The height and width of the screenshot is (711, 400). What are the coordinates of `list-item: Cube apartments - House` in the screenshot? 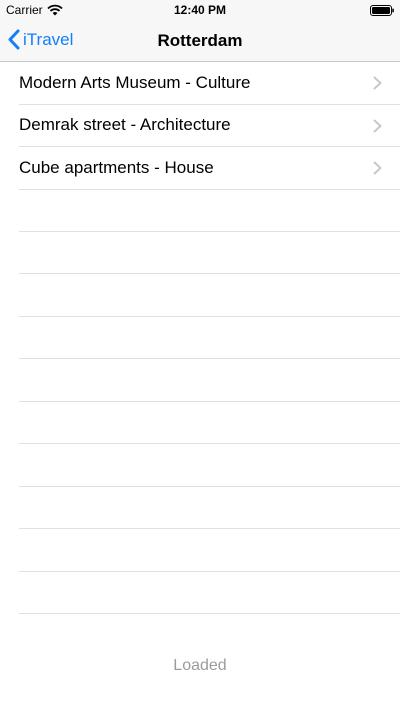 It's located at (209, 168).